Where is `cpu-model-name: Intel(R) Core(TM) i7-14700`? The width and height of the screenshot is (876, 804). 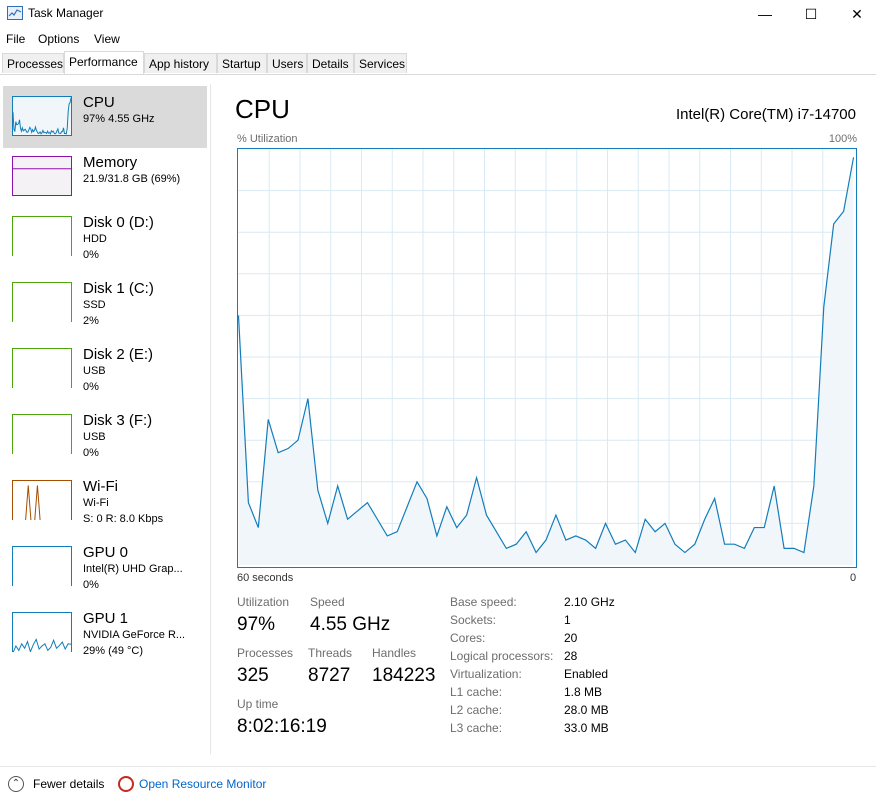
cpu-model-name: Intel(R) Core(TM) i7-14700 is located at coordinates (765, 114).